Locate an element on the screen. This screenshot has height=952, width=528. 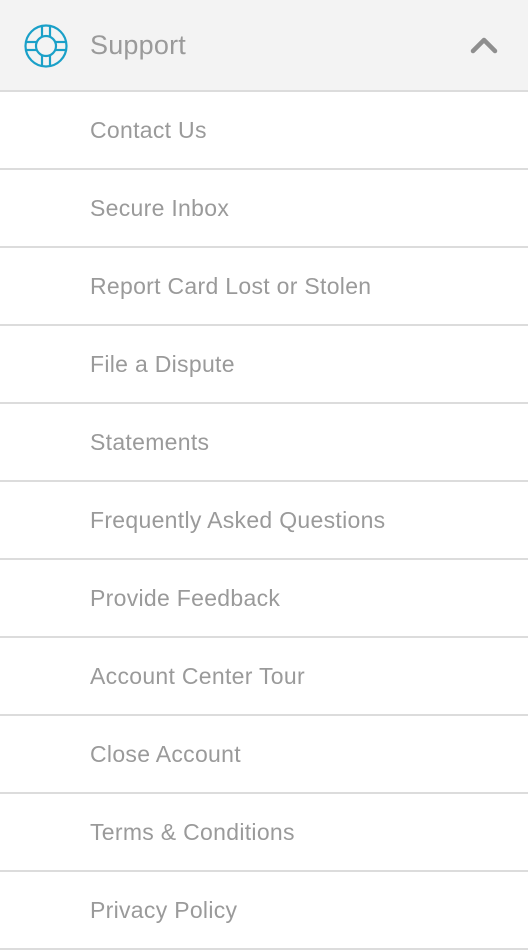
menu-item-secure-inbox: Secure Inbox is located at coordinates (264, 209).